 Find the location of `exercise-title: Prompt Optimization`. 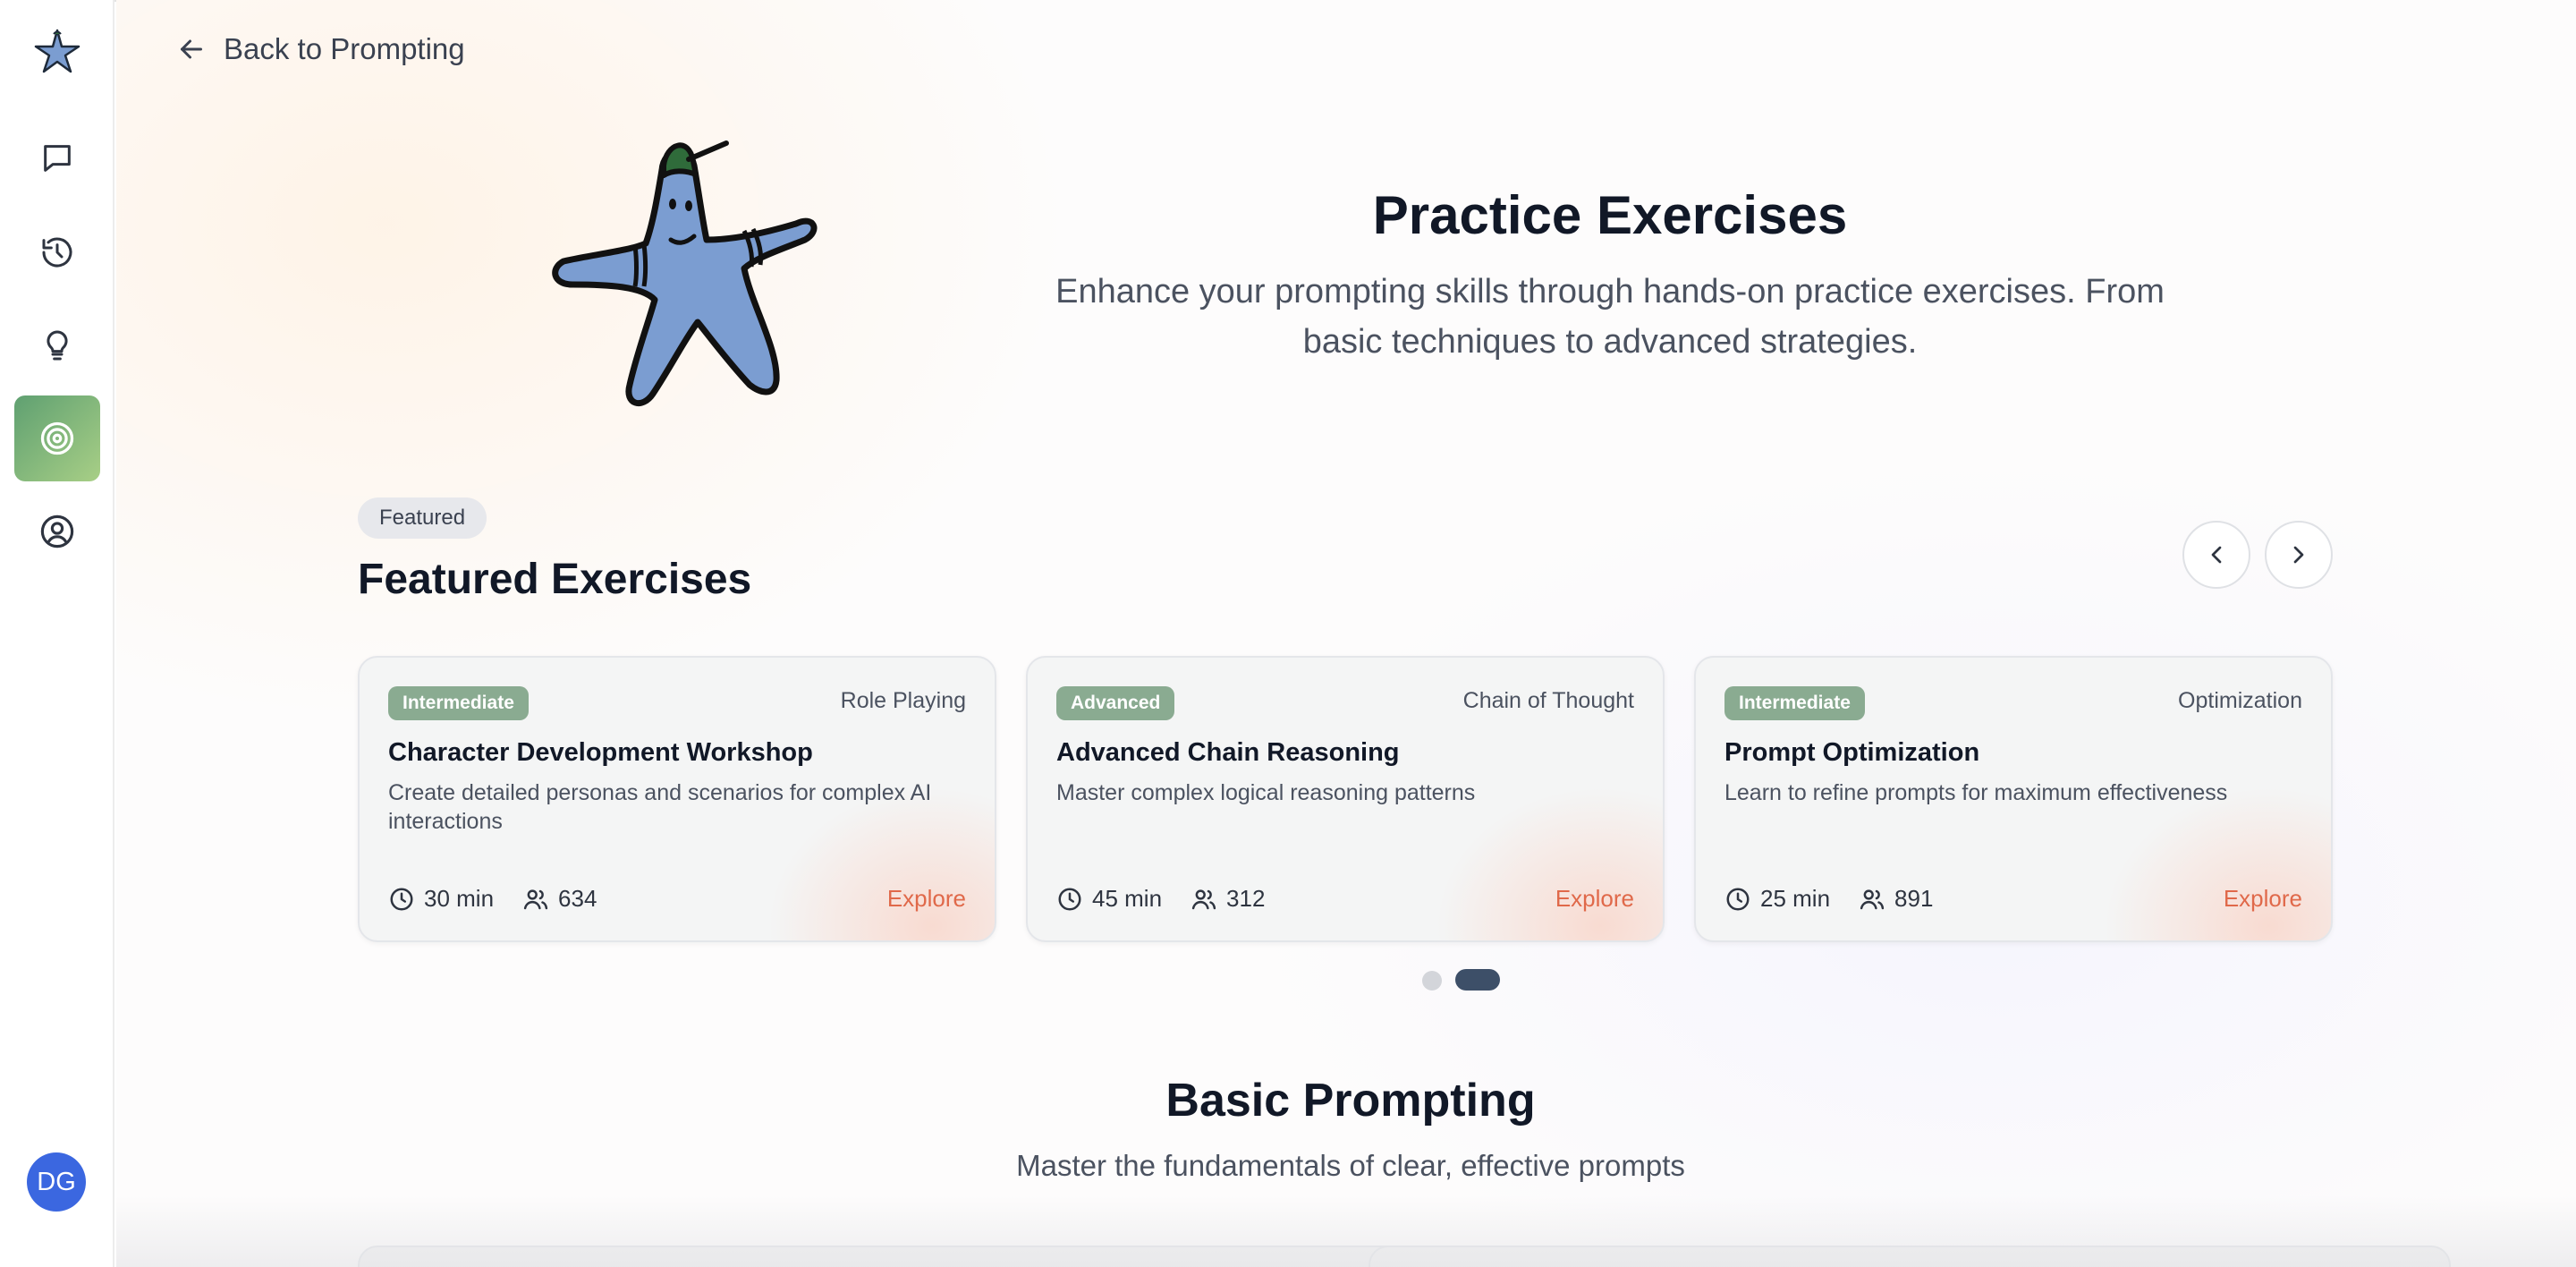

exercise-title: Prompt Optimization is located at coordinates (1852, 753).